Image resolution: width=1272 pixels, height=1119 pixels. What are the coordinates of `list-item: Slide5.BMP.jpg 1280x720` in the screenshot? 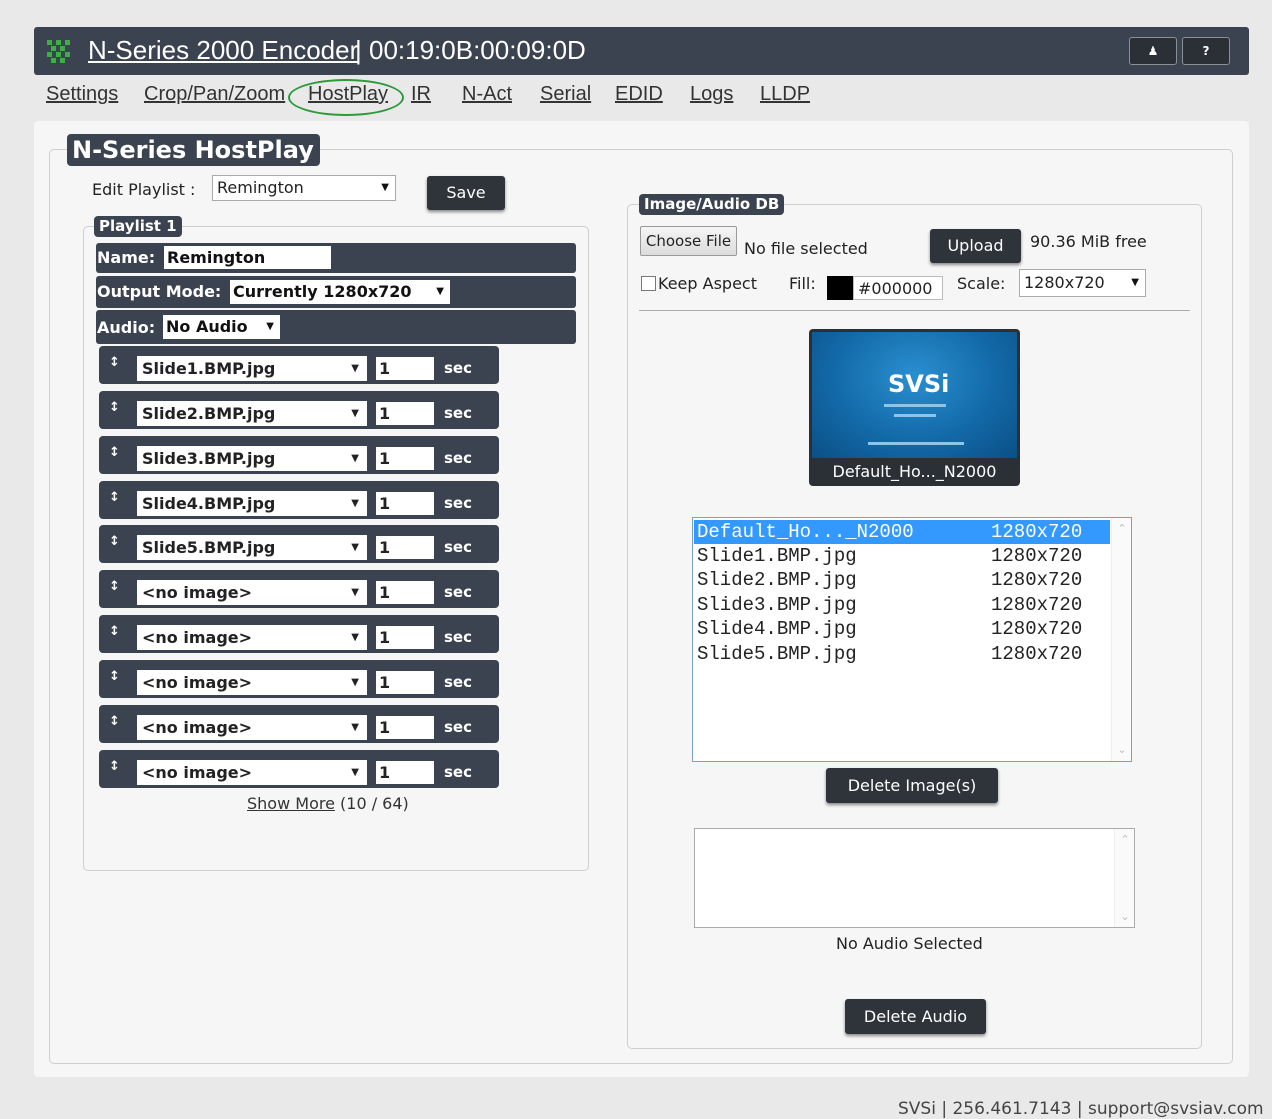 It's located at (902, 654).